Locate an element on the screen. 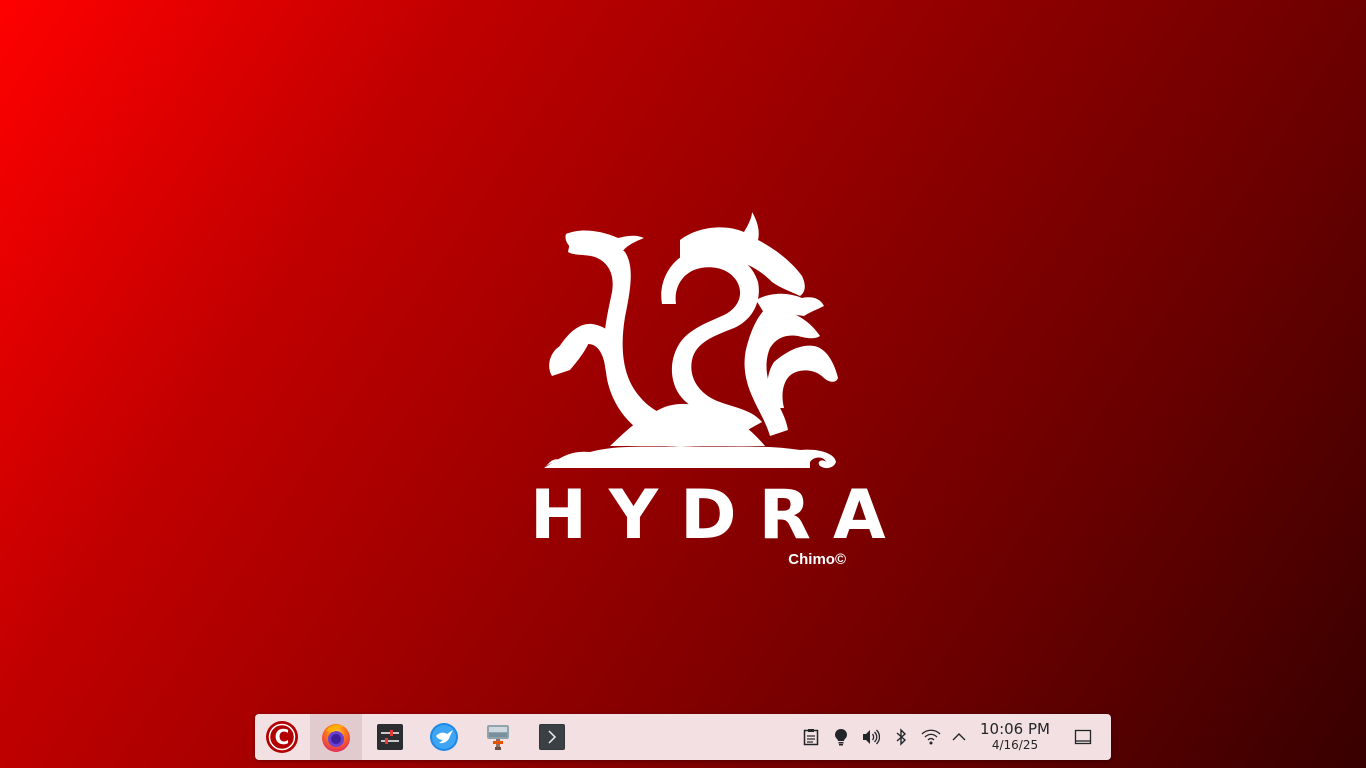 The height and width of the screenshot is (768, 1366). terminal-button is located at coordinates (552, 737).